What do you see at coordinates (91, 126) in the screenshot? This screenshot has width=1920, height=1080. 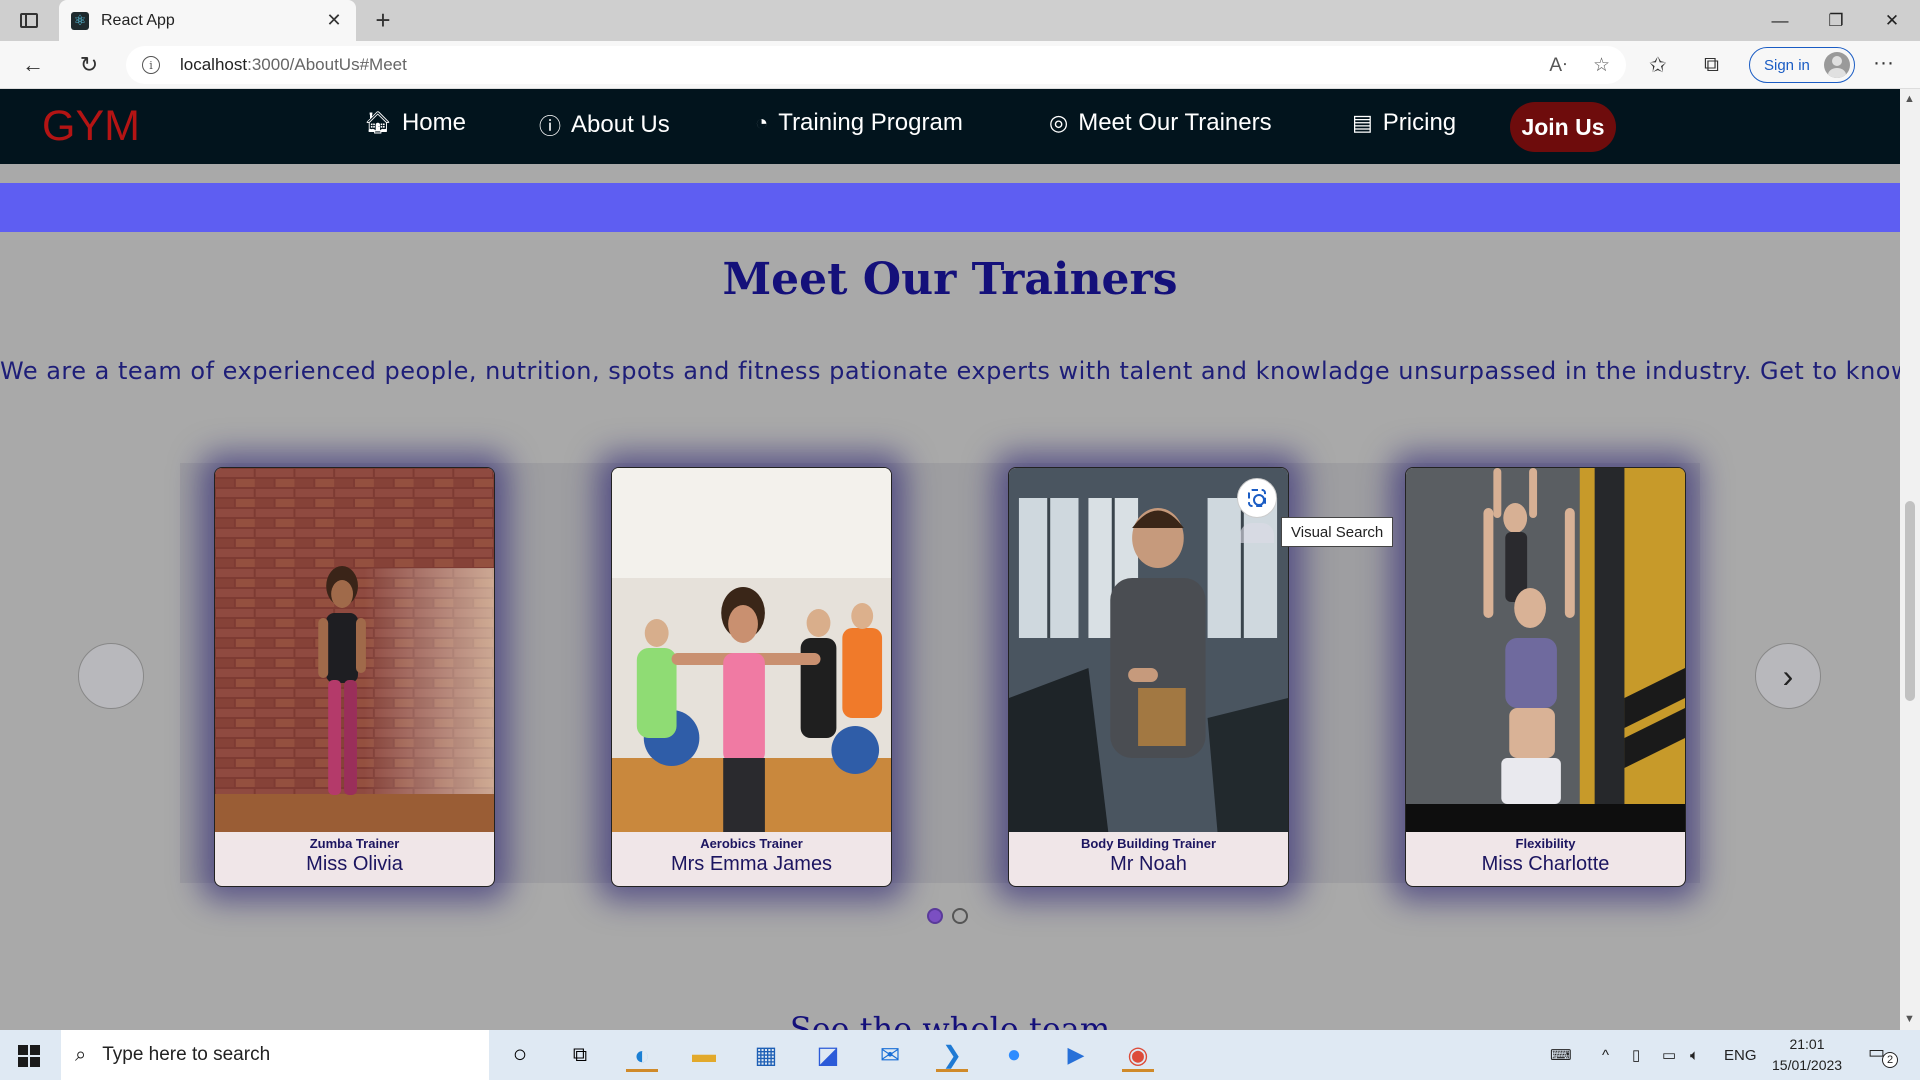 I see `site-logo: GYM` at bounding box center [91, 126].